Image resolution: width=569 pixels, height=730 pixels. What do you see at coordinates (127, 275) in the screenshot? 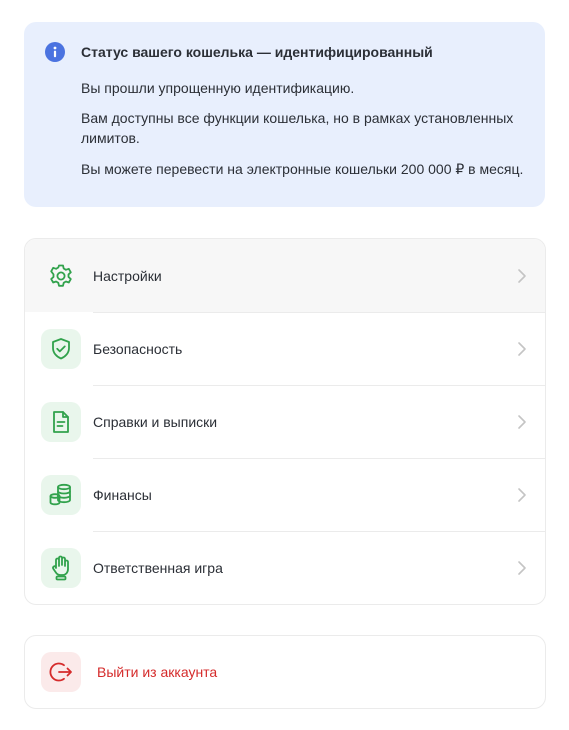
I see `menu-item-label: Настройки` at bounding box center [127, 275].